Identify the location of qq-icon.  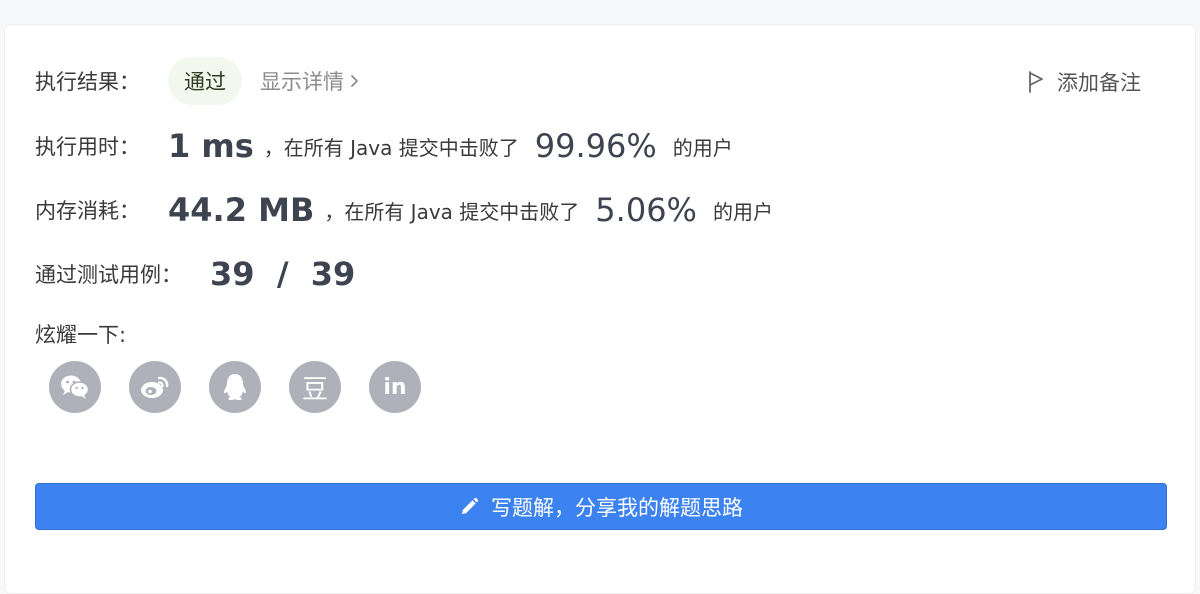
(235, 387).